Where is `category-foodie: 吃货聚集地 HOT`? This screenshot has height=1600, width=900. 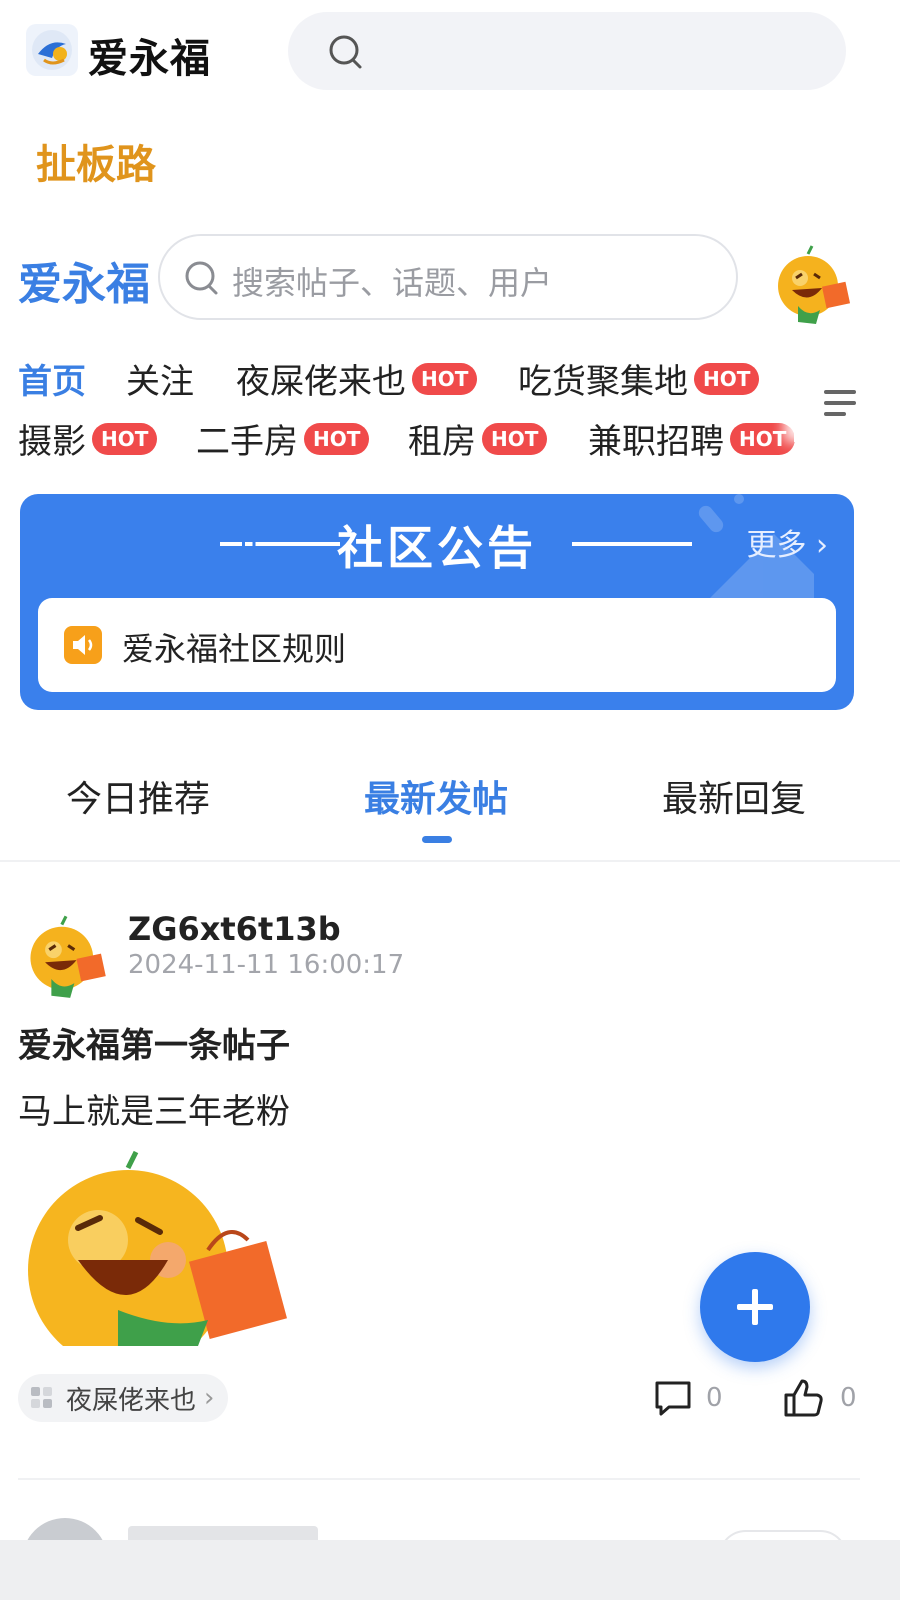
category-foodie: 吃货聚集地 HOT is located at coordinates (639, 378).